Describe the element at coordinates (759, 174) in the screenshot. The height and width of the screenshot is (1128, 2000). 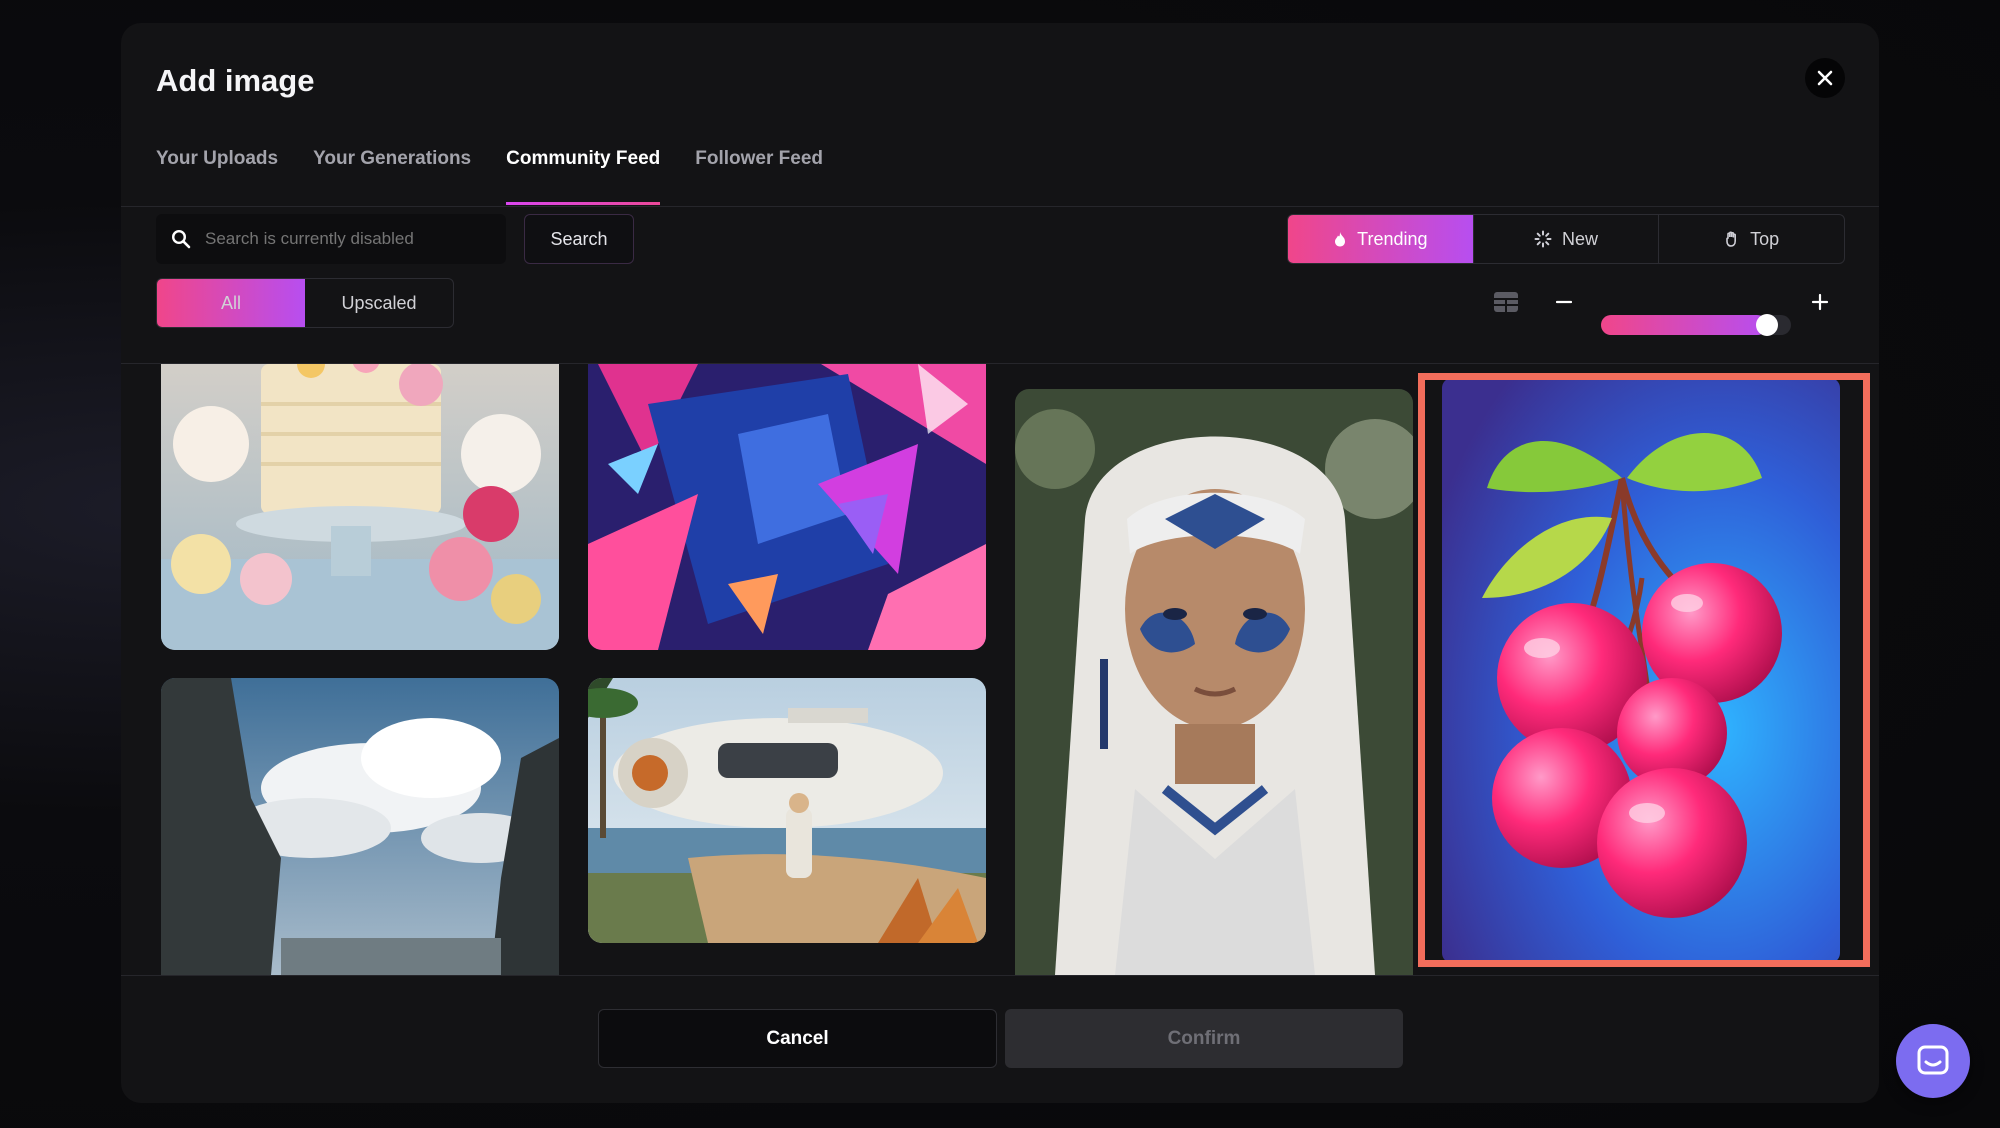
I see `tab-follower-feed: Follower Feed` at that location.